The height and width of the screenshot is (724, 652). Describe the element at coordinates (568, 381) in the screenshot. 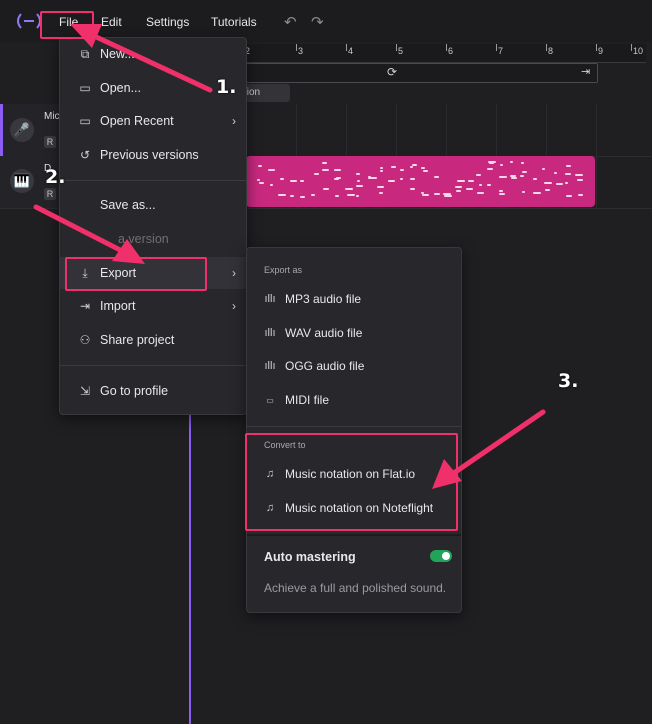

I see `step-3-label: 3.` at that location.